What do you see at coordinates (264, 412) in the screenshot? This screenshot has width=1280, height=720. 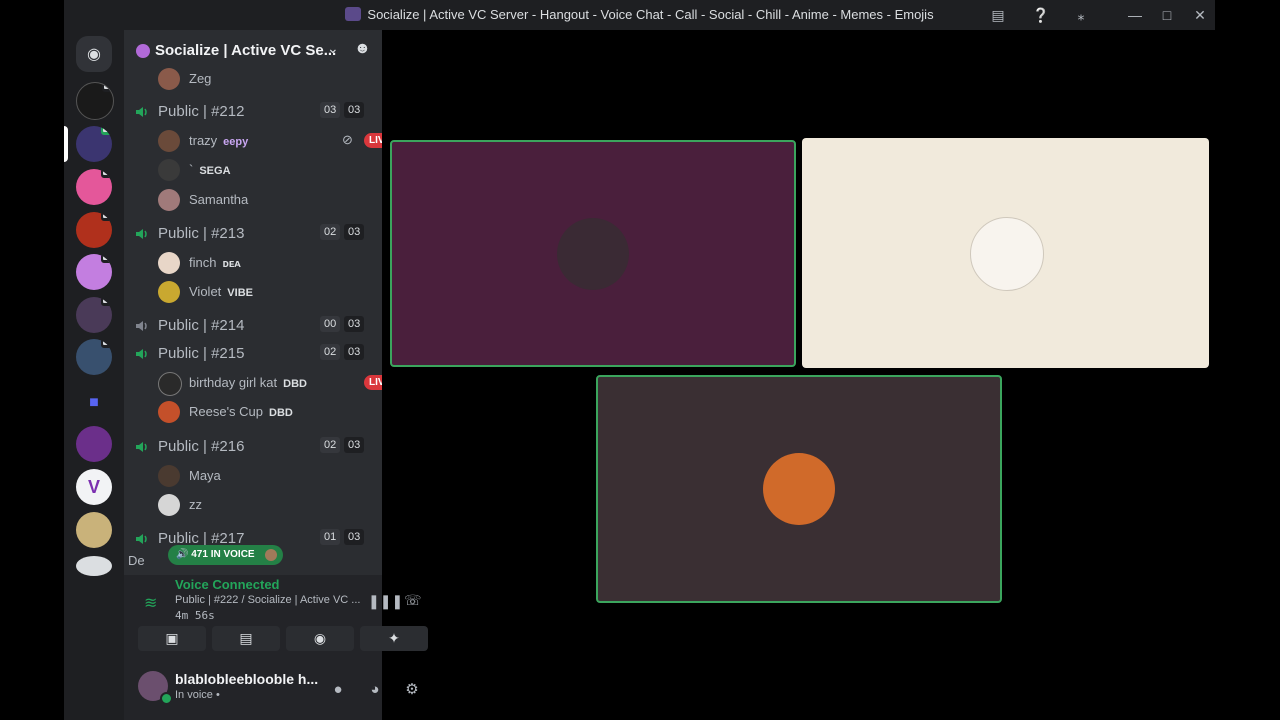 I see `voice-user-reese: Reese's Cup DBD` at bounding box center [264, 412].